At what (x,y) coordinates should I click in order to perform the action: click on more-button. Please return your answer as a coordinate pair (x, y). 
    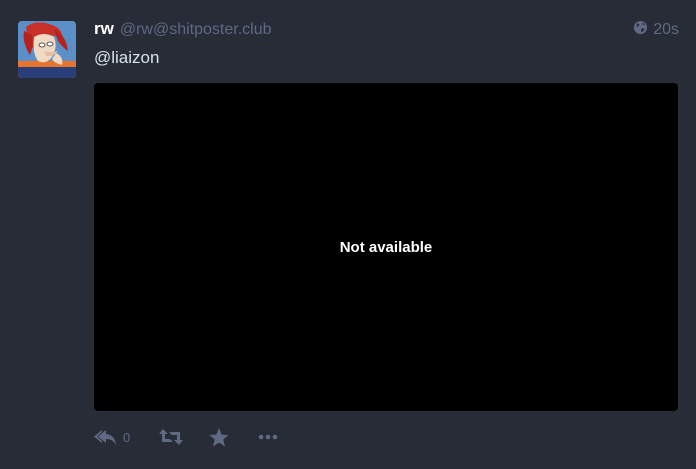
    Looking at the image, I should click on (273, 437).